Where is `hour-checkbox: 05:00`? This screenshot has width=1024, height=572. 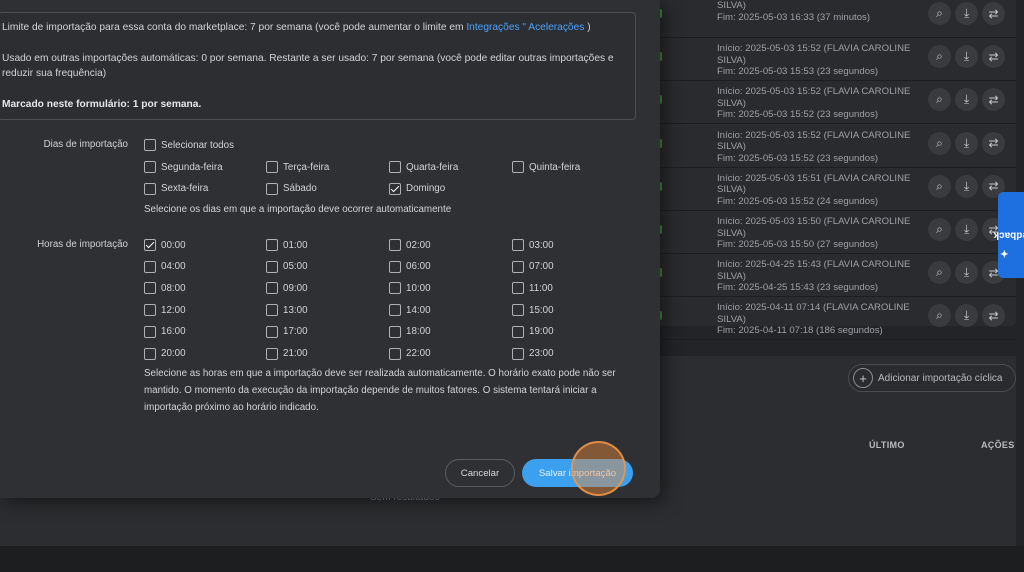
hour-checkbox: 05:00 is located at coordinates (287, 267).